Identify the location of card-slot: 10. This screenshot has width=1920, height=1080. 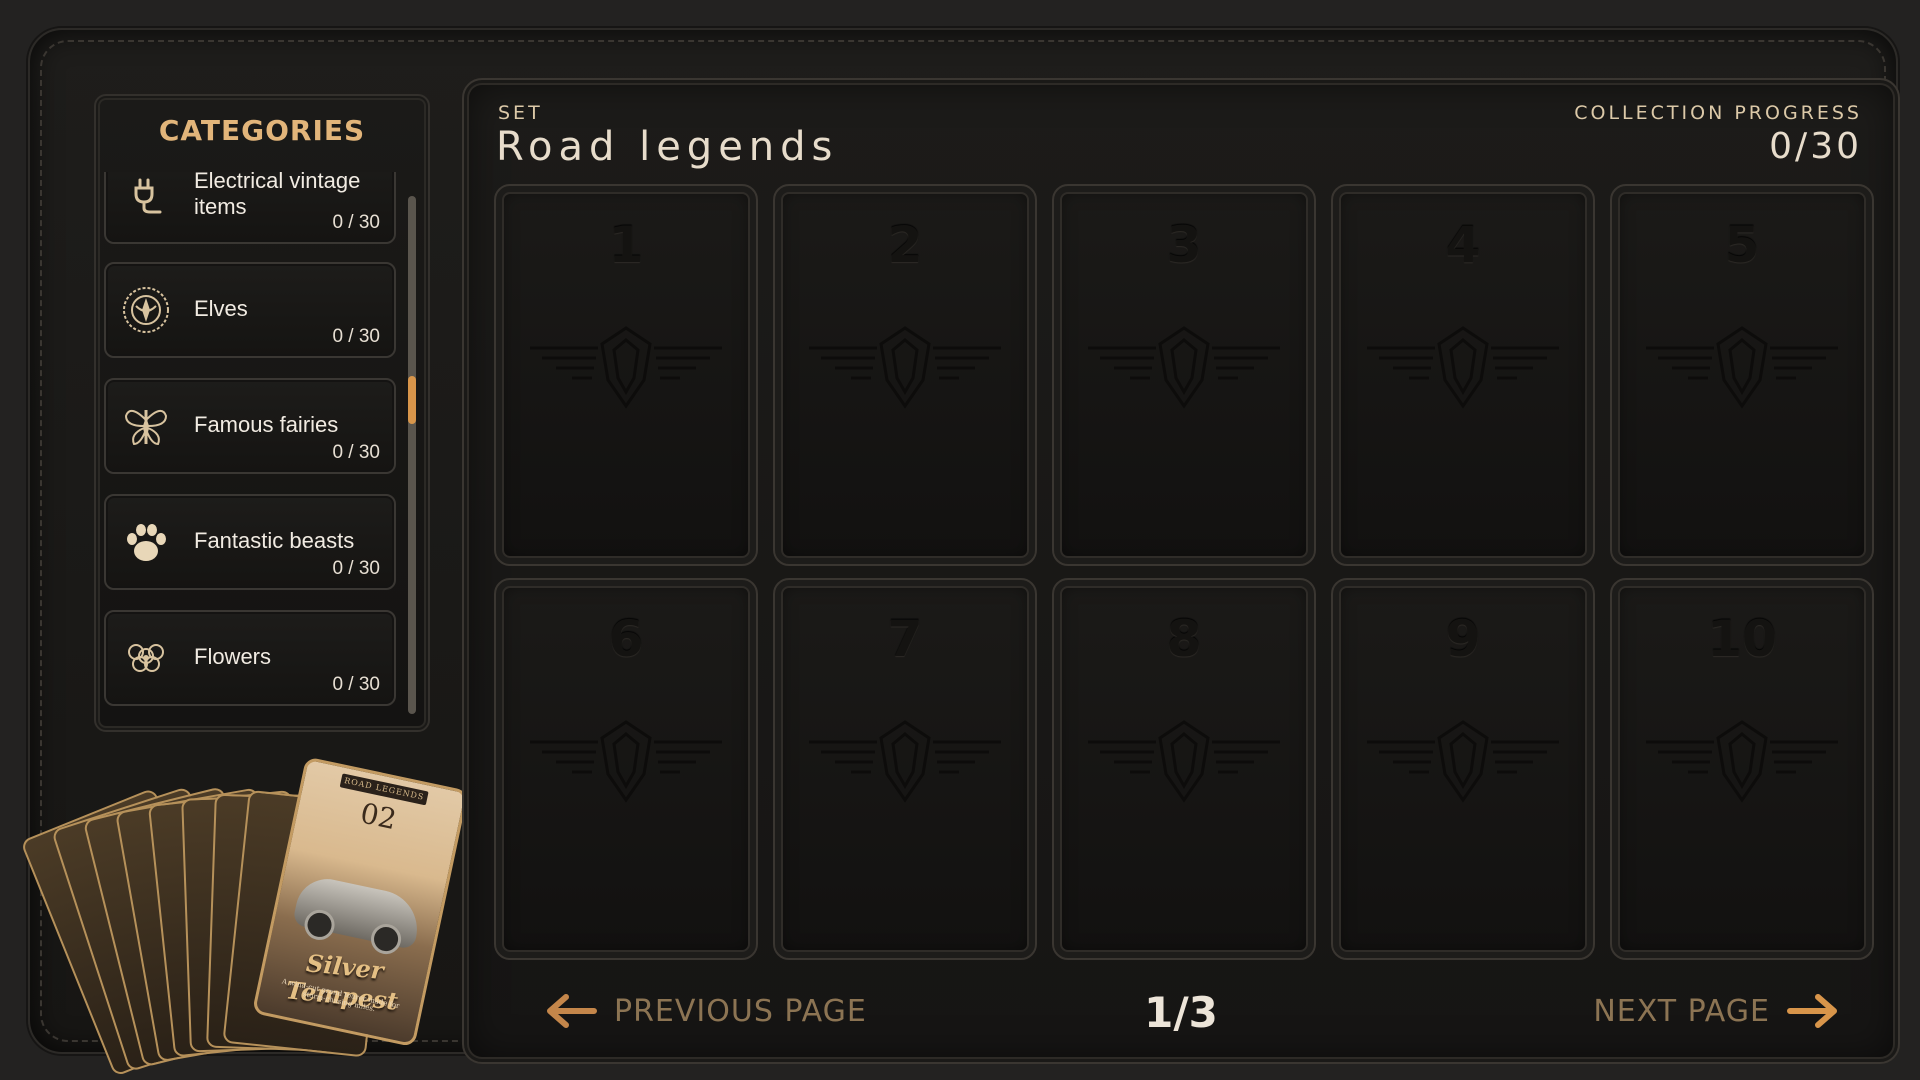
(1742, 769).